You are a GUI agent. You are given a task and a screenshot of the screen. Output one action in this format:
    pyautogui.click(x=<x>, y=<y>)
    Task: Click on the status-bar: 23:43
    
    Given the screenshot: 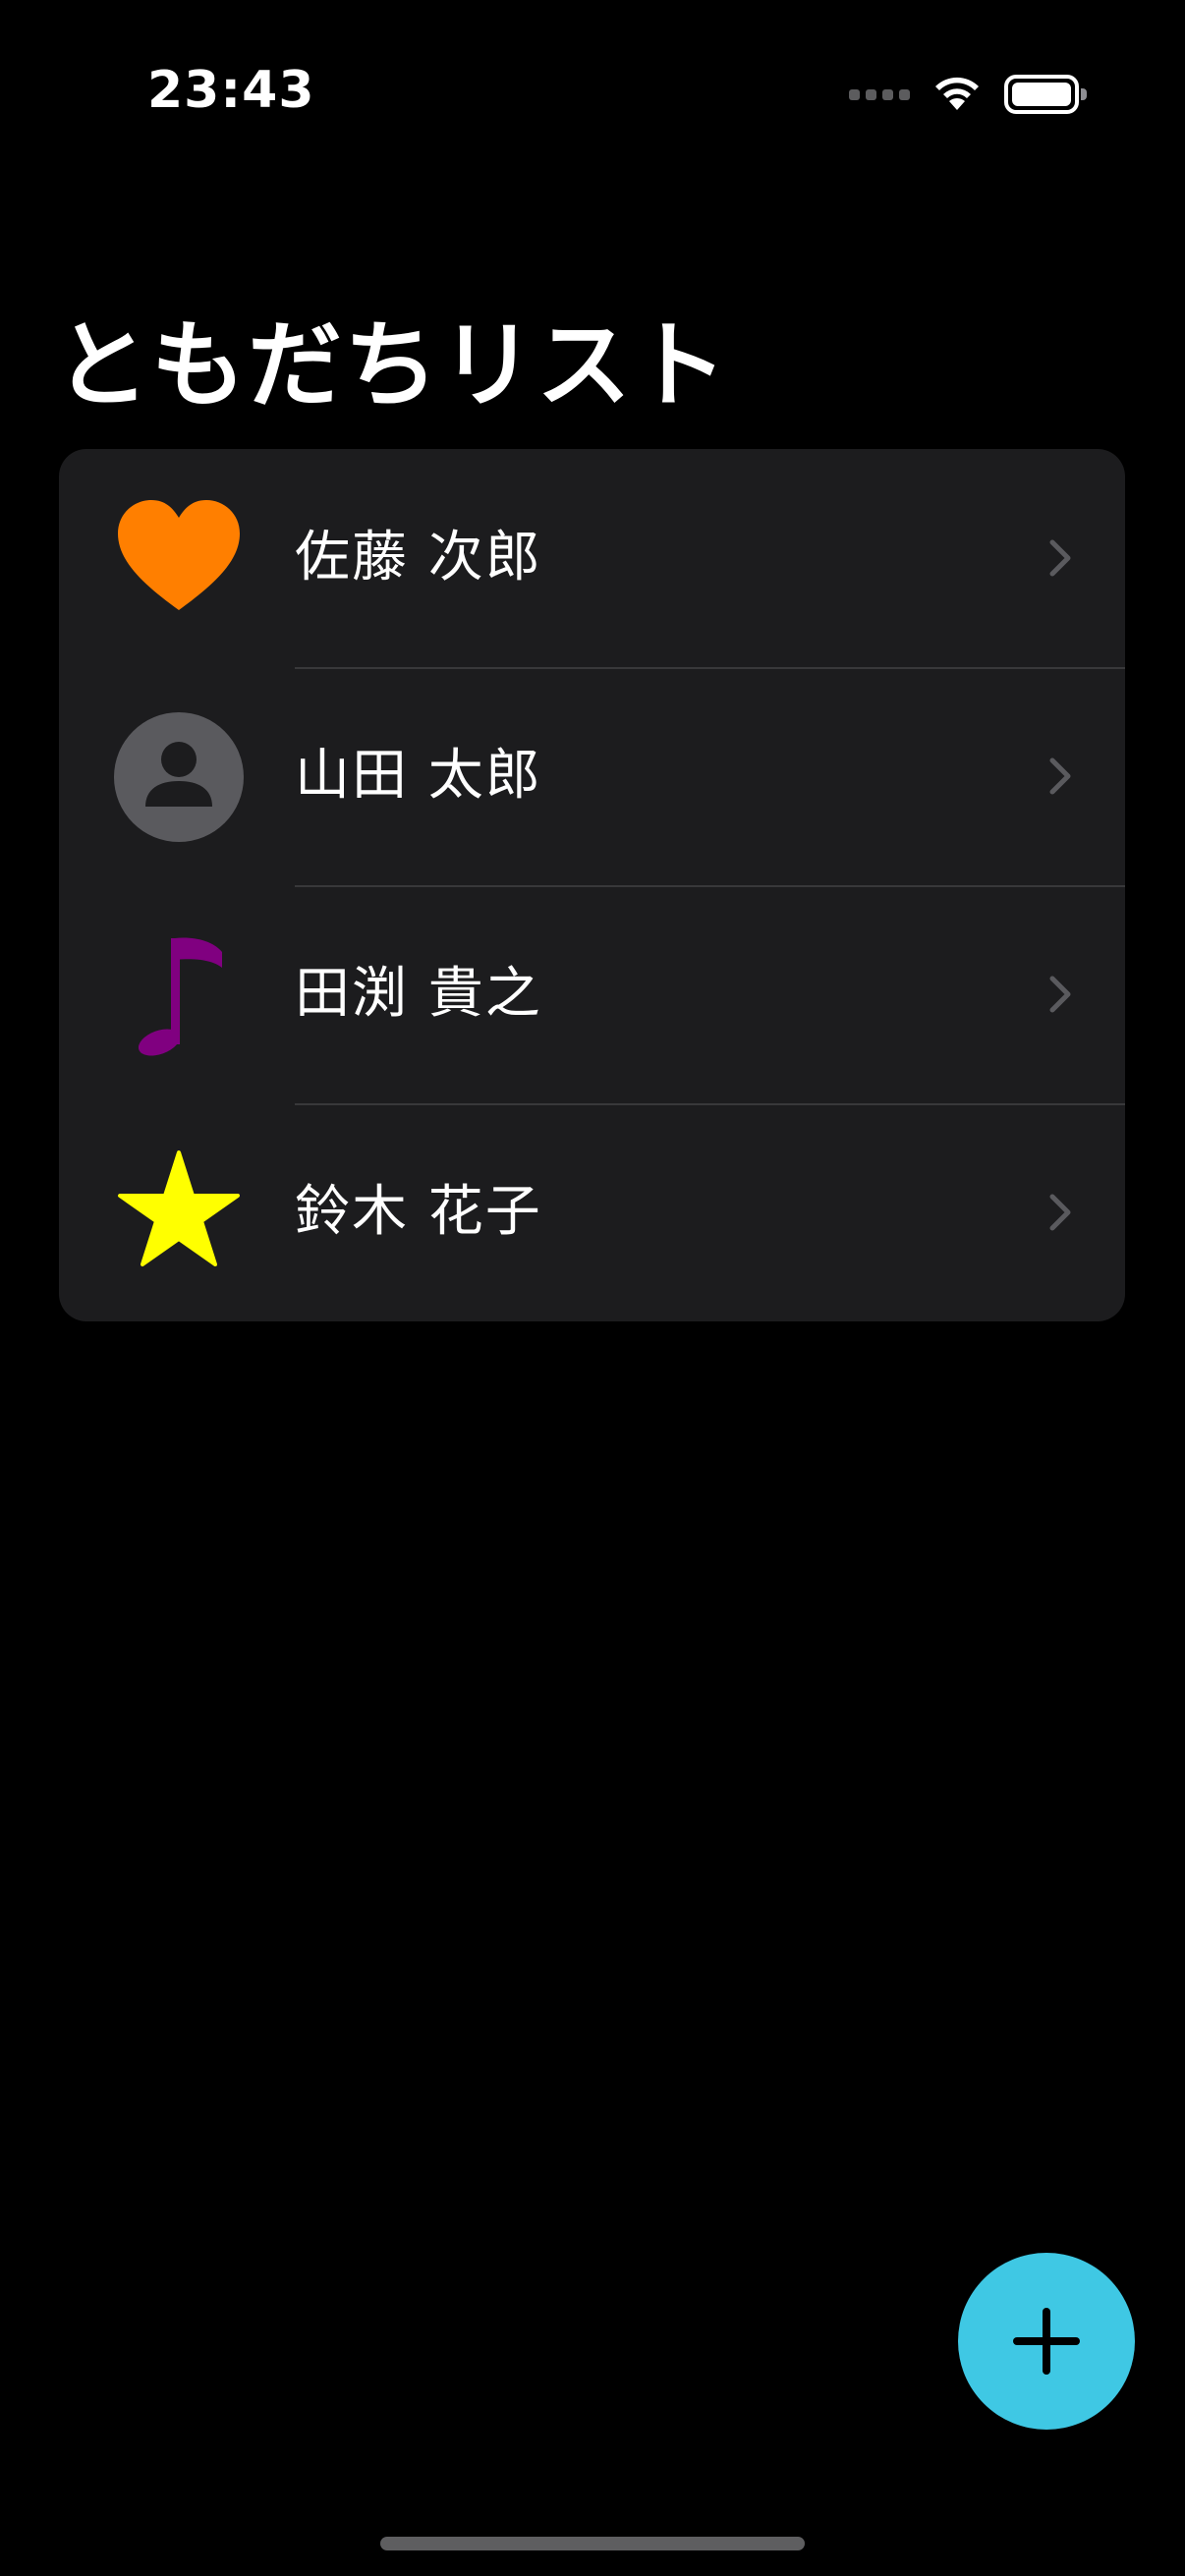 What is the action you would take?
    pyautogui.click(x=592, y=93)
    